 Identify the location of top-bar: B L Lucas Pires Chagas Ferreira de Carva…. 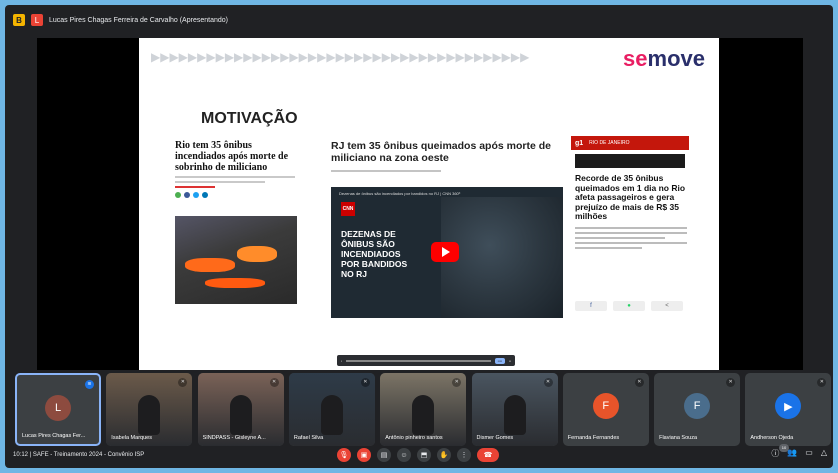
(419, 20).